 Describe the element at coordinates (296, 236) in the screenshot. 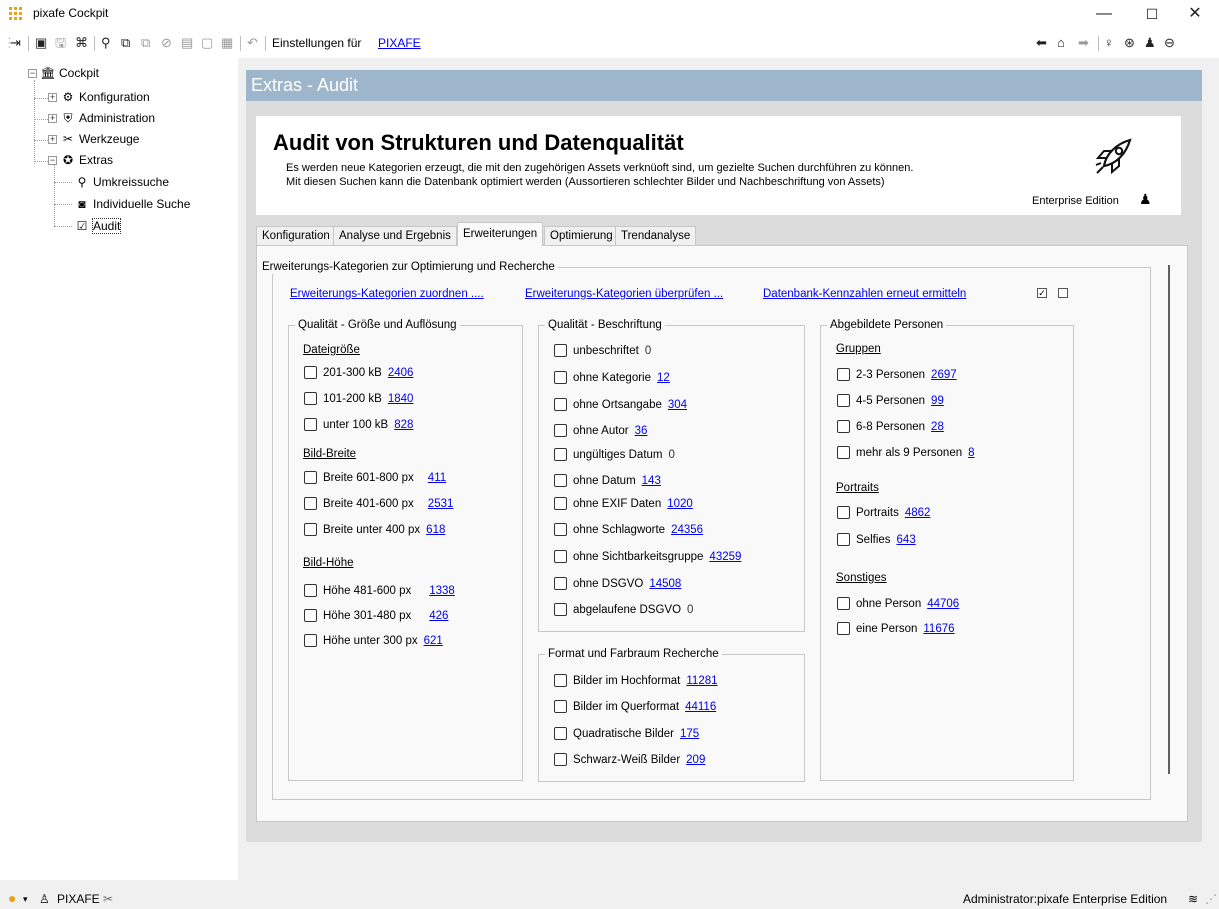

I see `tab-konfiguration: Konfiguration` at that location.